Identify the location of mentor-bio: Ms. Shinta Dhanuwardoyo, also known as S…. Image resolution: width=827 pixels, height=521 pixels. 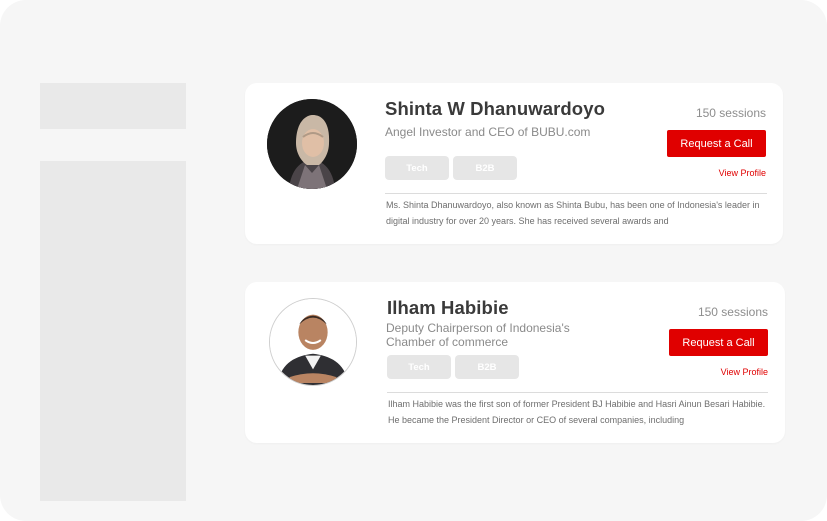
(573, 213).